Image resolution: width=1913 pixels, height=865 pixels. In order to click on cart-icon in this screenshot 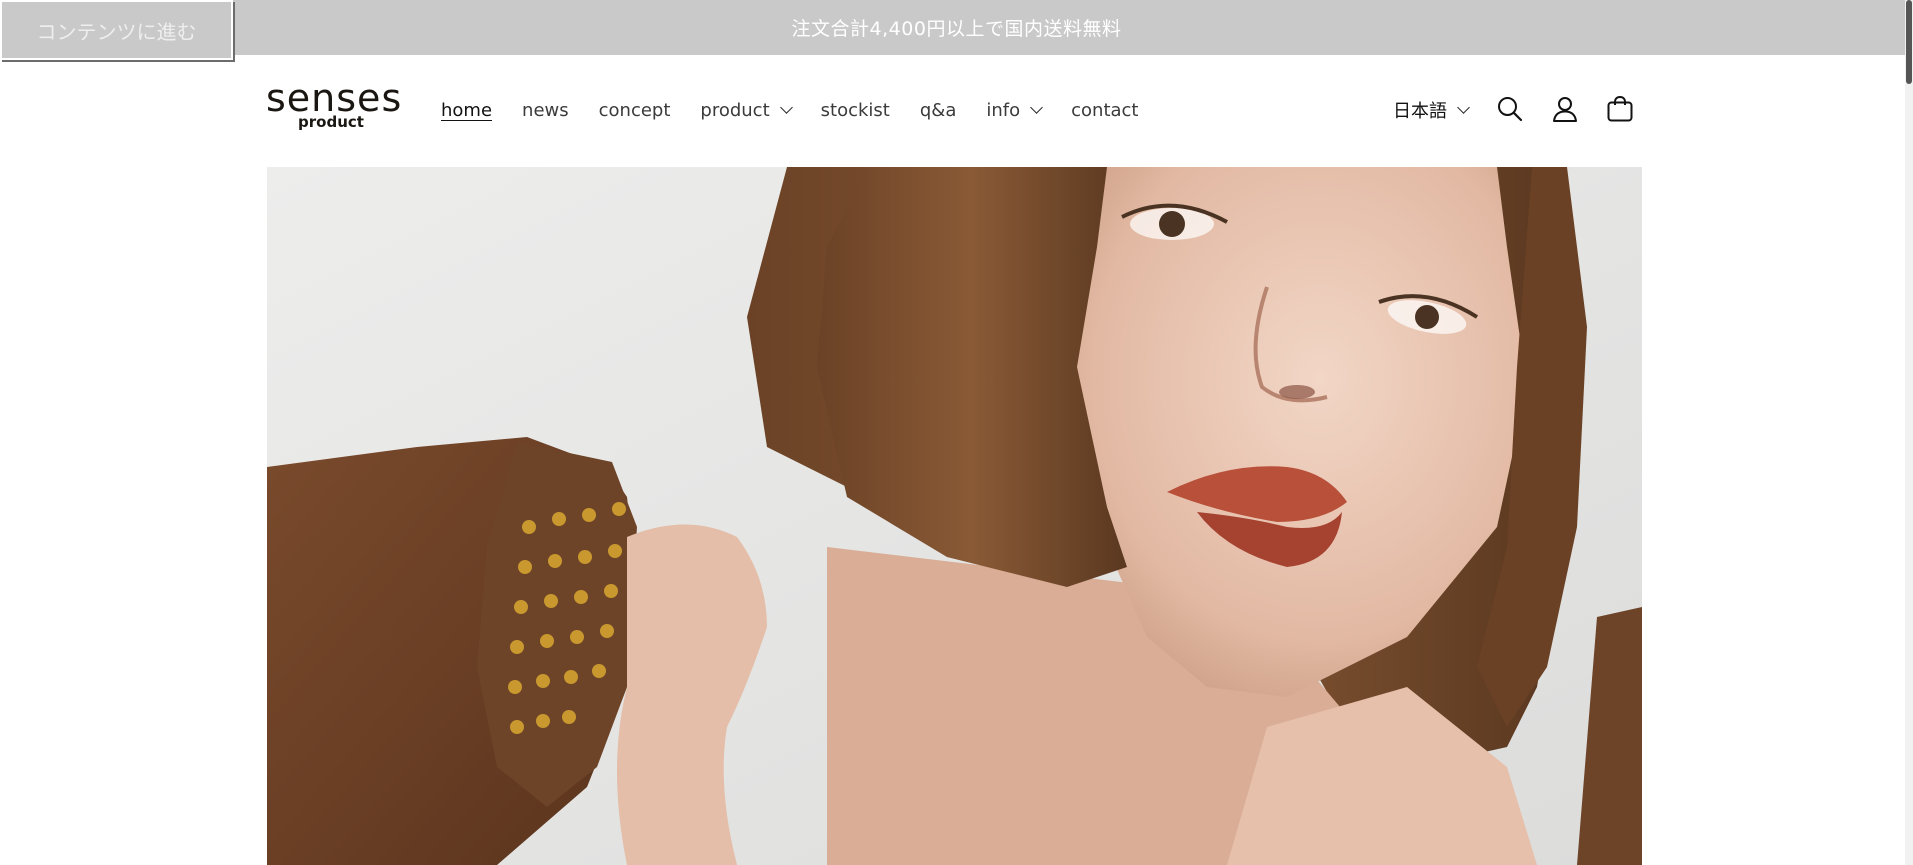, I will do `click(1620, 108)`.